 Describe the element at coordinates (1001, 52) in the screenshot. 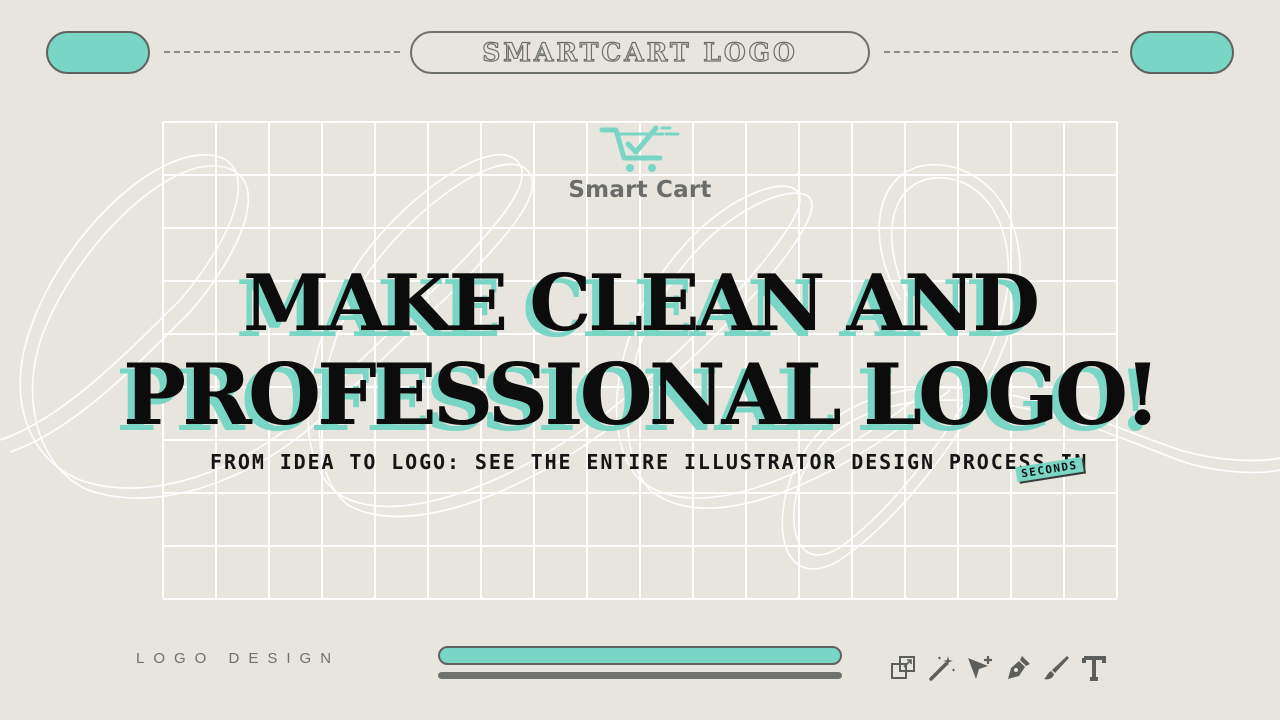

I see `top-right-dashed-line` at that location.